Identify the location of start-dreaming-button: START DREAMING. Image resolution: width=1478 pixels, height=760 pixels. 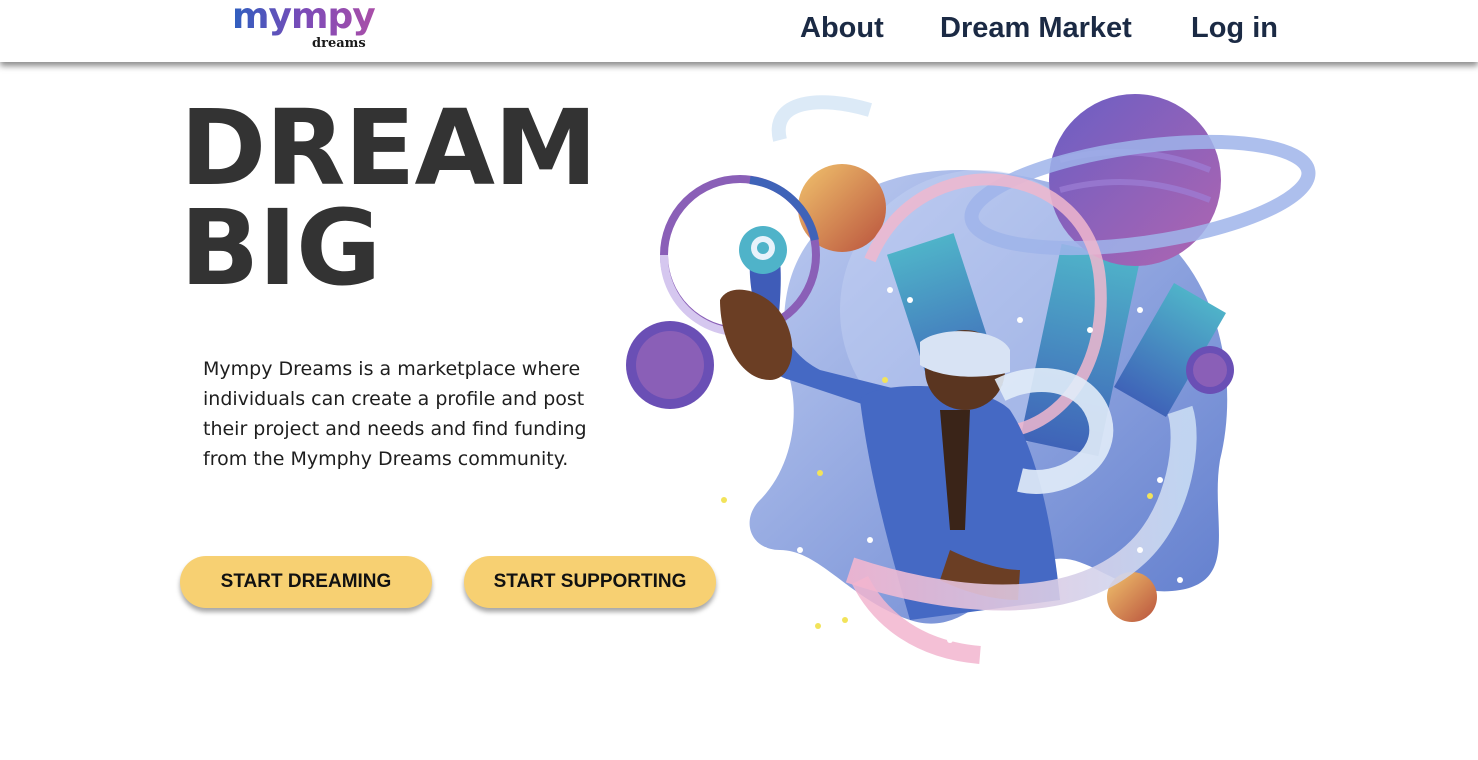
(306, 582).